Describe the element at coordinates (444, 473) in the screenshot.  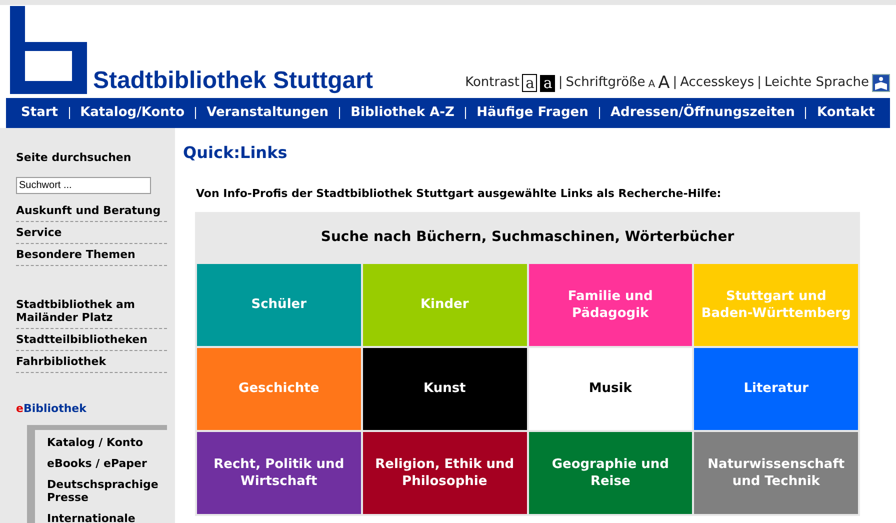
I see `category-tile: Religion, Ethik und Philosophie` at that location.